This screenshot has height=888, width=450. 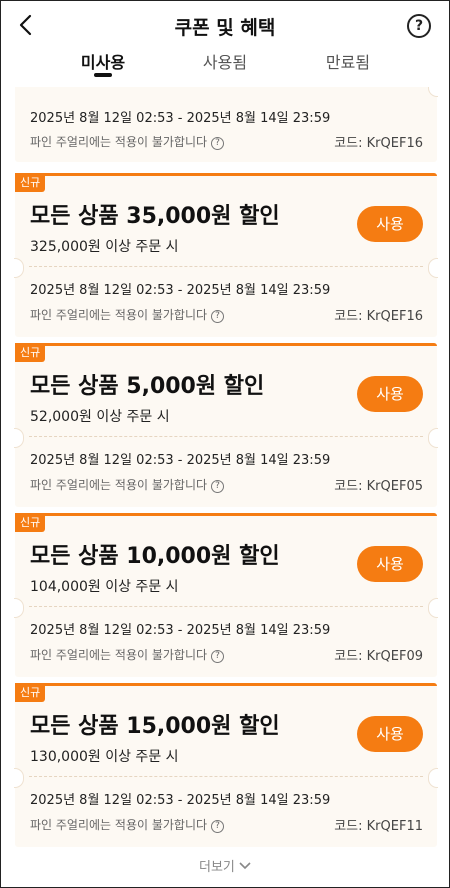 What do you see at coordinates (378, 486) in the screenshot?
I see `coupon-code: 코드: KrQEF05` at bounding box center [378, 486].